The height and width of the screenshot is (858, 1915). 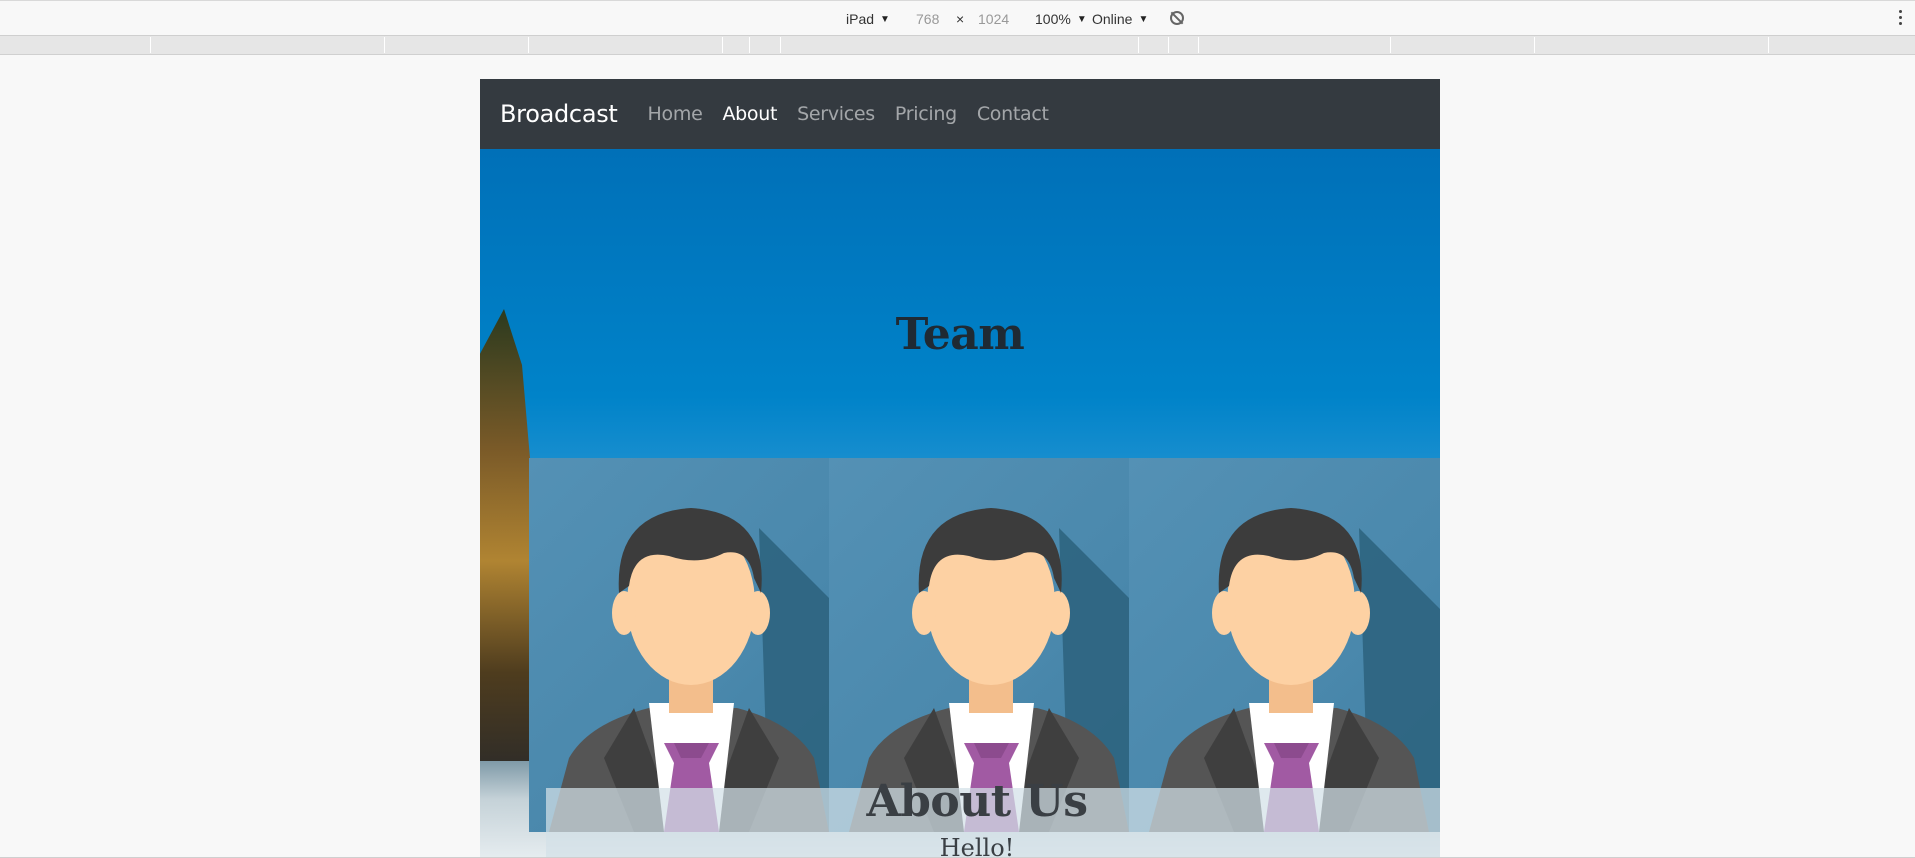 I want to click on nav-link-about: About, so click(x=749, y=114).